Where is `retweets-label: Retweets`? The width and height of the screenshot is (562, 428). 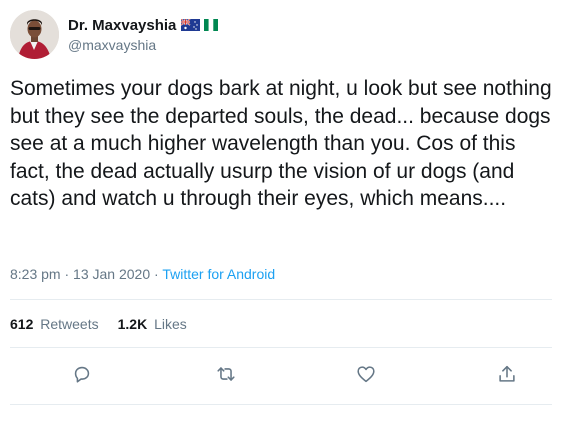
retweets-label: Retweets is located at coordinates (69, 324).